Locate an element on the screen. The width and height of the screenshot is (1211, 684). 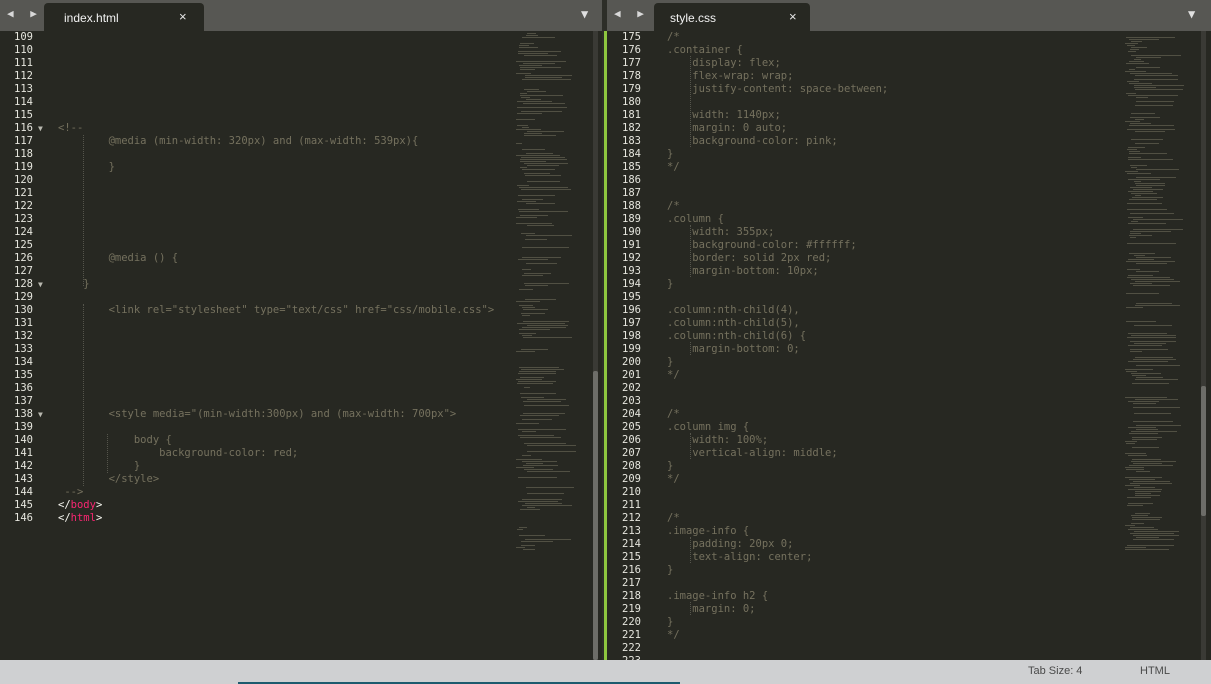
code-line: 222 is located at coordinates (909, 648).